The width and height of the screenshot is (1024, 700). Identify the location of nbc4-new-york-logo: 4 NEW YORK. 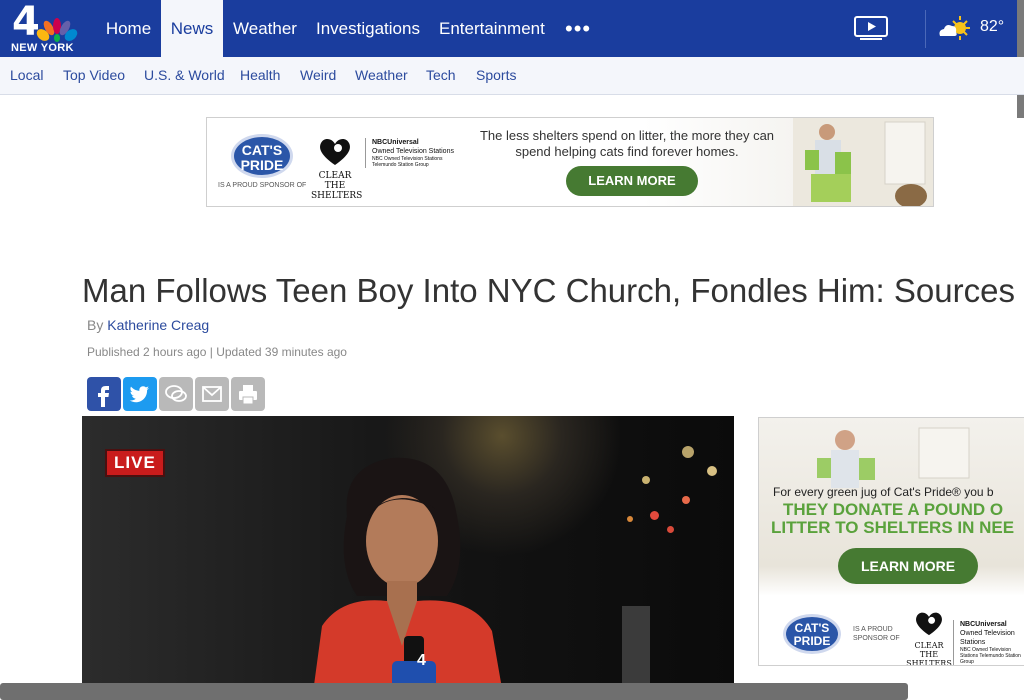
(45, 28).